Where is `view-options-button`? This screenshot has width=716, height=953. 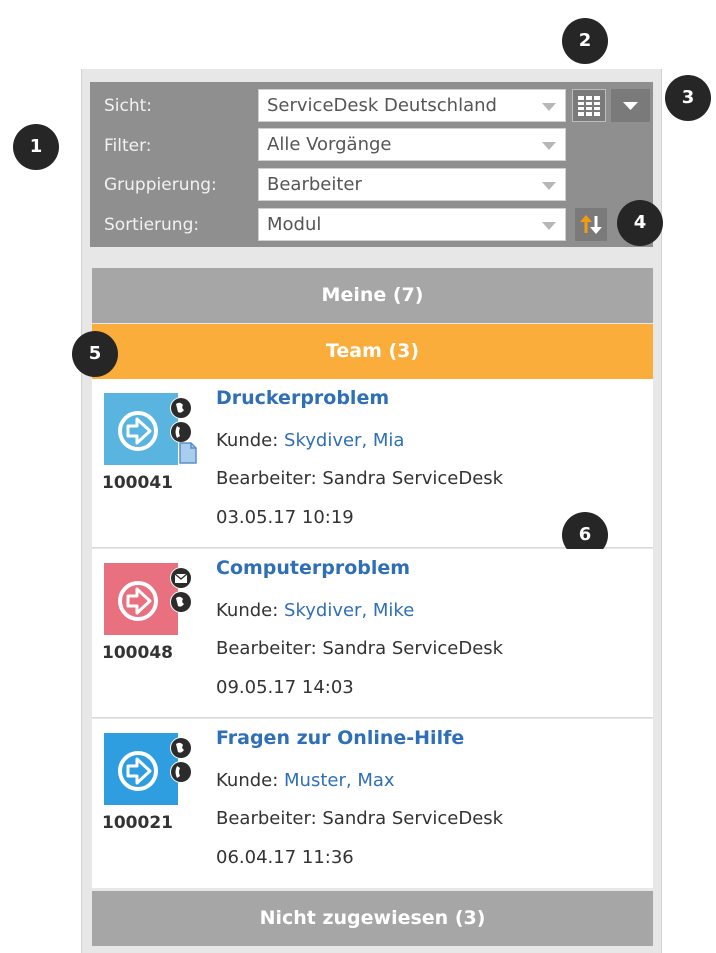 view-options-button is located at coordinates (630, 105).